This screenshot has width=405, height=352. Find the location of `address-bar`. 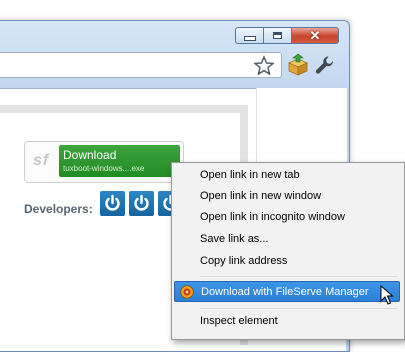

address-bar is located at coordinates (141, 65).